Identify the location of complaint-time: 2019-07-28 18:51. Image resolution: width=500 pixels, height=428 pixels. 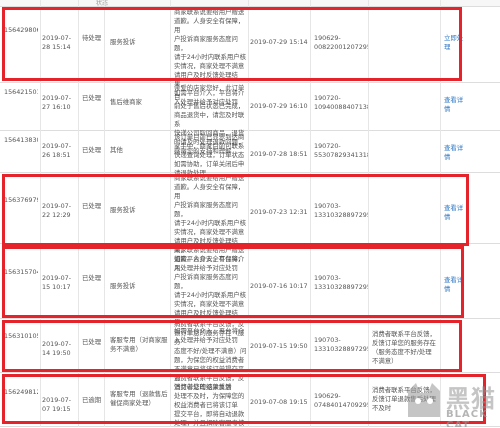
(279, 154).